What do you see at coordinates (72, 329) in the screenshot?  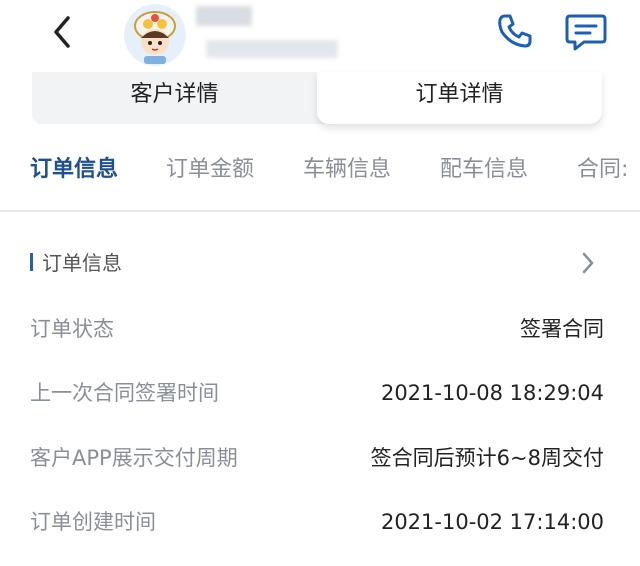 I see `row-label: 订单状态` at bounding box center [72, 329].